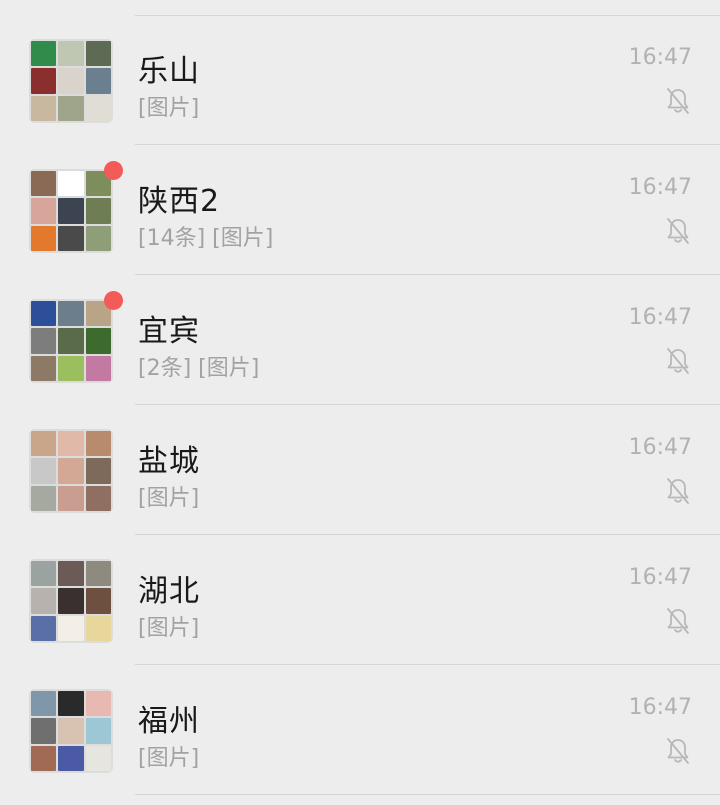 The width and height of the screenshot is (720, 805). I want to click on chat-preview: [2条] [图片], so click(199, 368).